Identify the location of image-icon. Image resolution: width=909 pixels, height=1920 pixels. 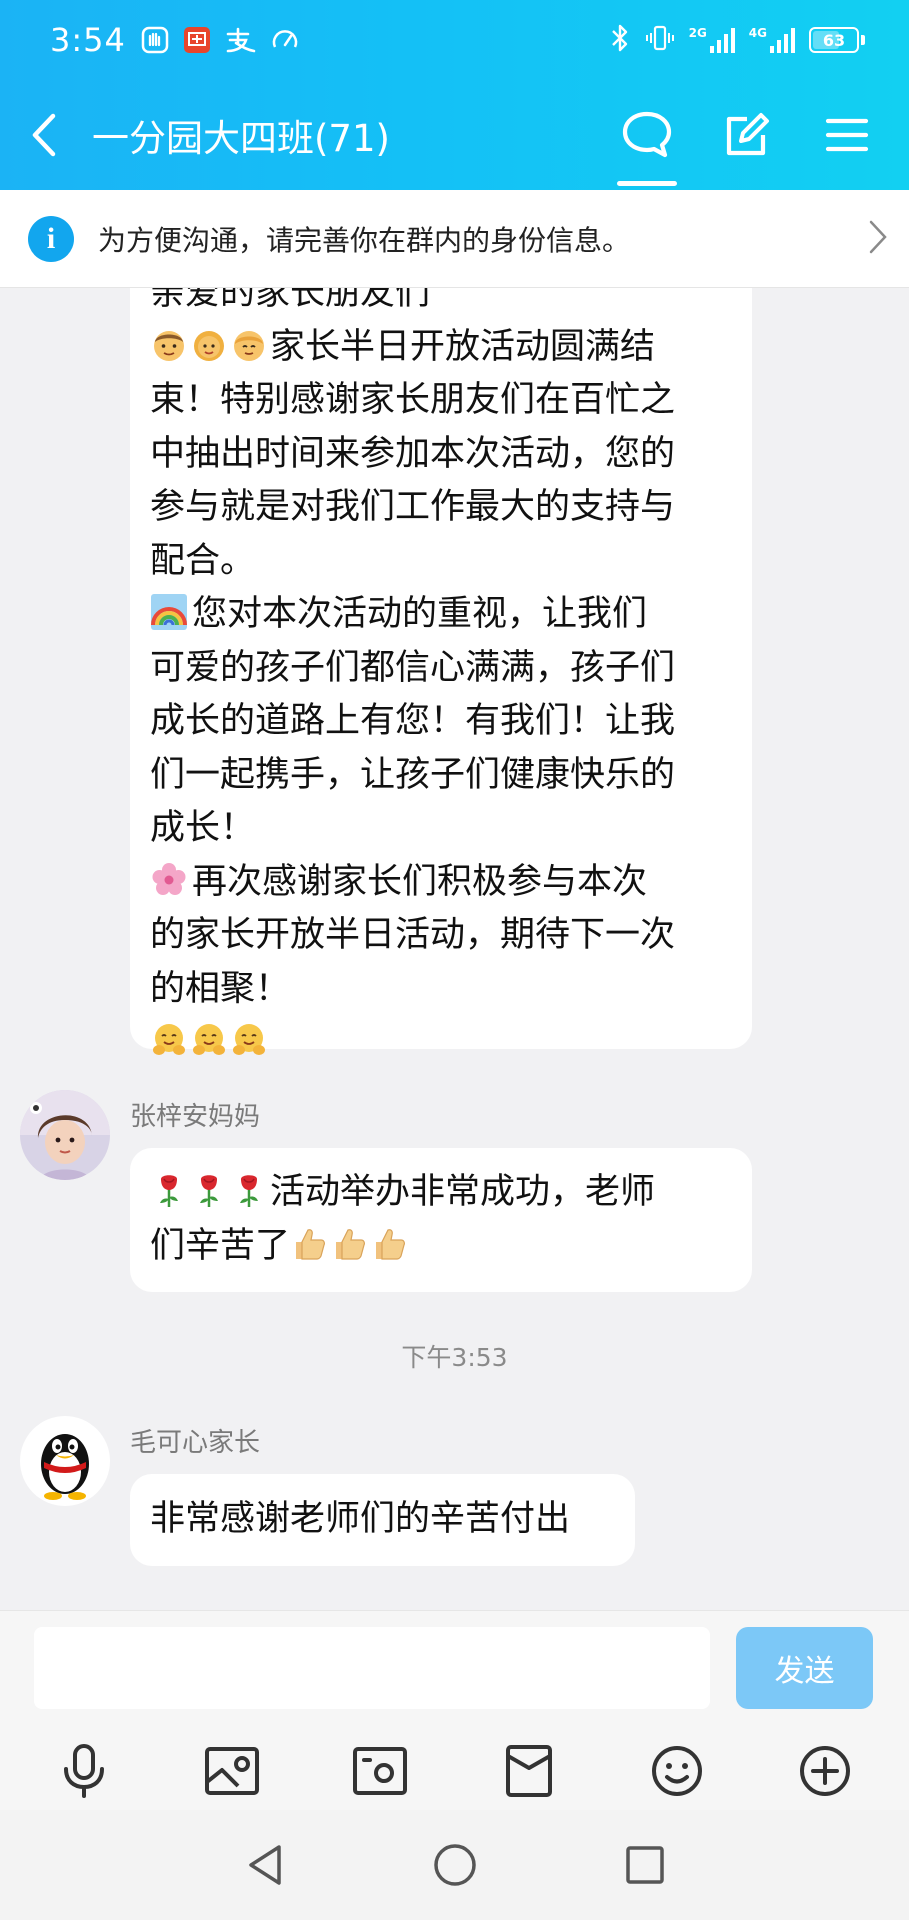
(232, 1771).